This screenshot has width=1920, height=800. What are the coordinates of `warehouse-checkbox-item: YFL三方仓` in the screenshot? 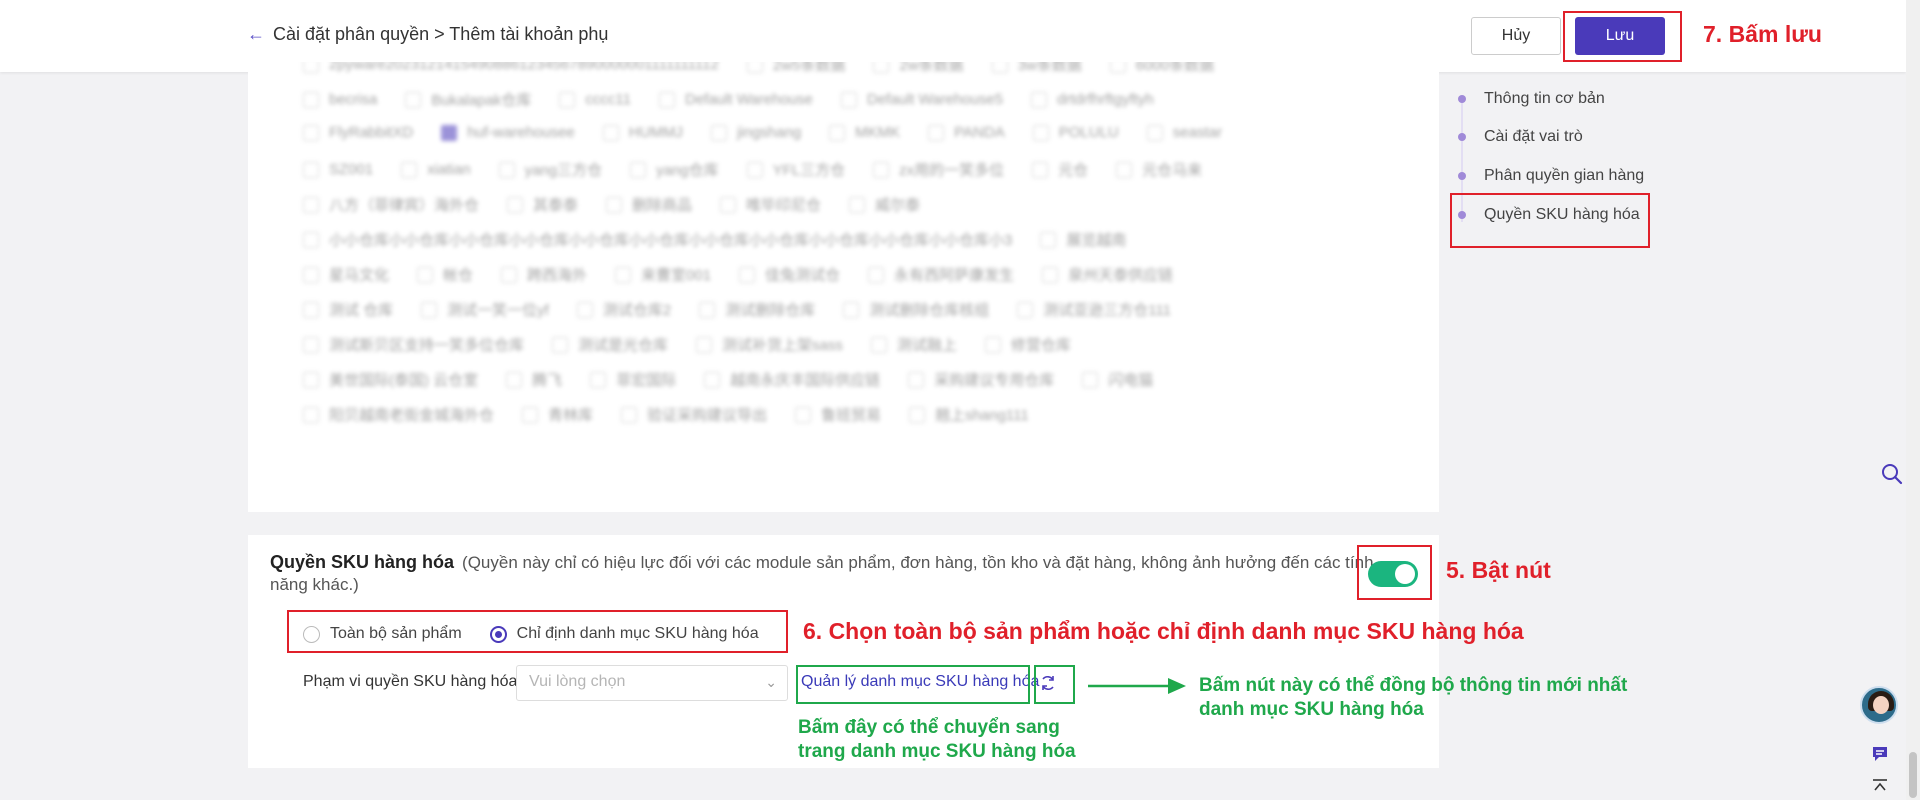 It's located at (795, 169).